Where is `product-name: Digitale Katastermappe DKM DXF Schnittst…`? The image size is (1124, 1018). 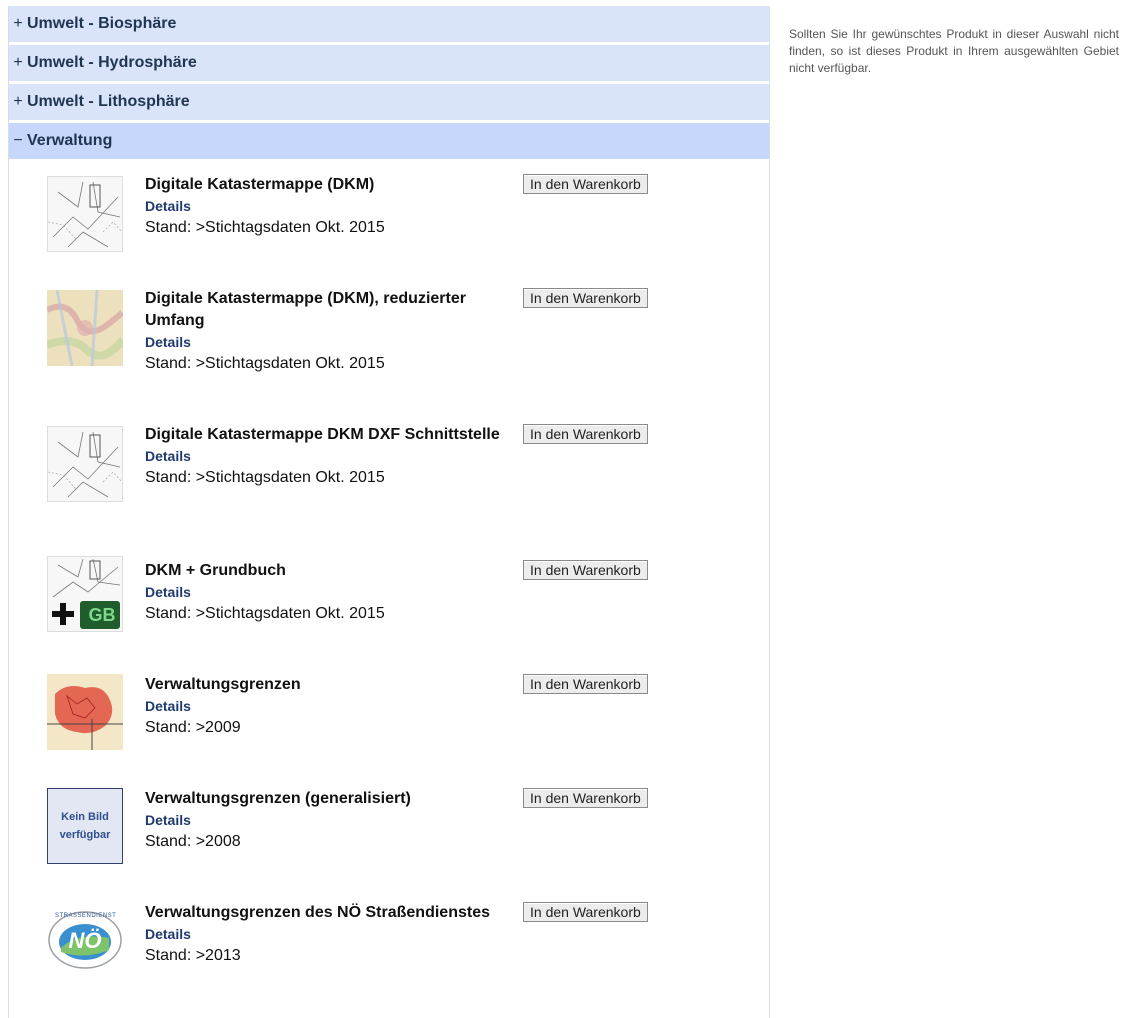
product-name: Digitale Katastermappe DKM DXF Schnittst… is located at coordinates (322, 434).